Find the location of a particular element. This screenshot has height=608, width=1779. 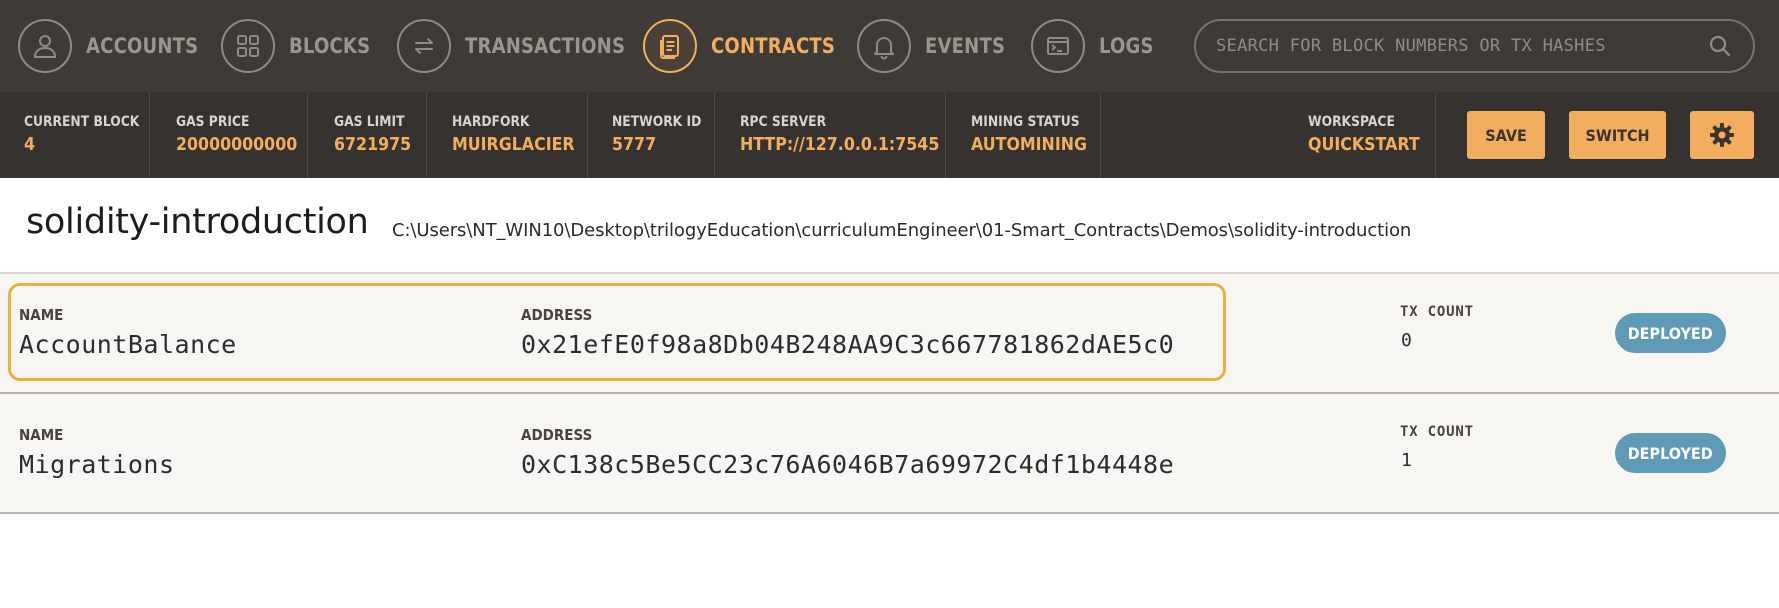

settings-button is located at coordinates (1722, 135).